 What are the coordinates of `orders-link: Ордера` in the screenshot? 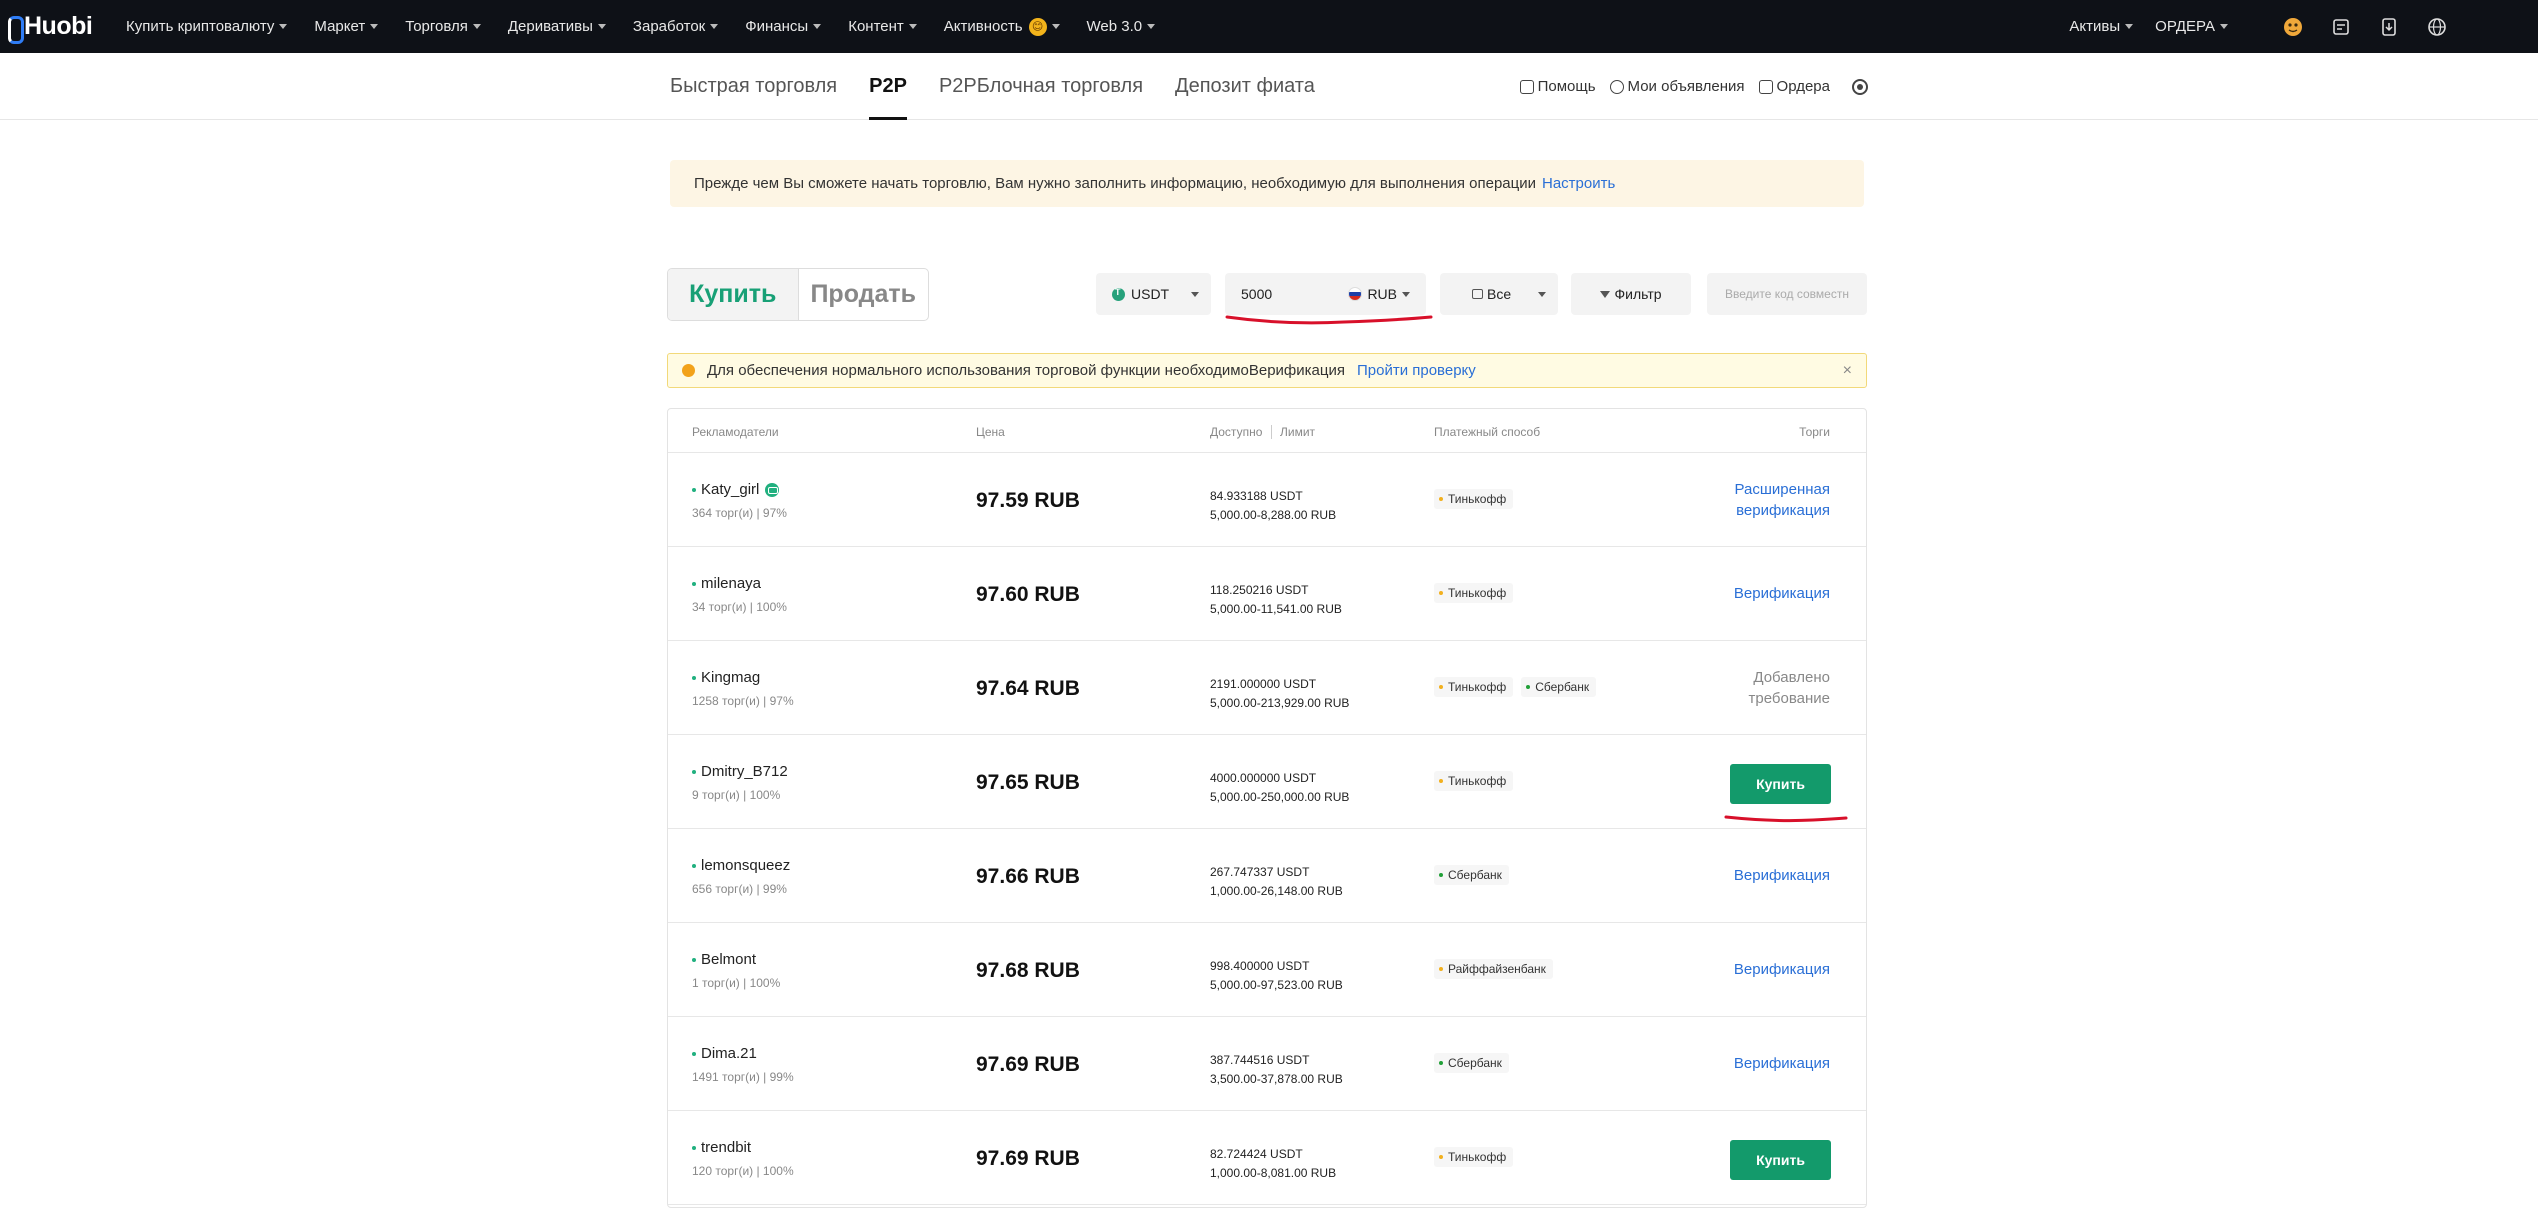 It's located at (1794, 86).